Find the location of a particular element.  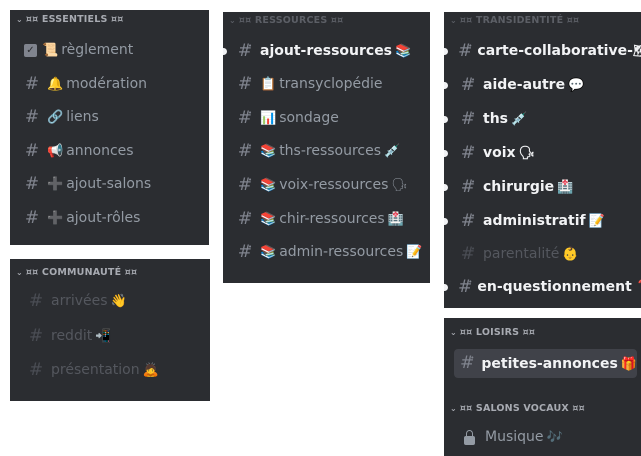

category-header-communaute: ⌄ ¤¤ COMMUNAUTÉ ¤¤ is located at coordinates (76, 273).